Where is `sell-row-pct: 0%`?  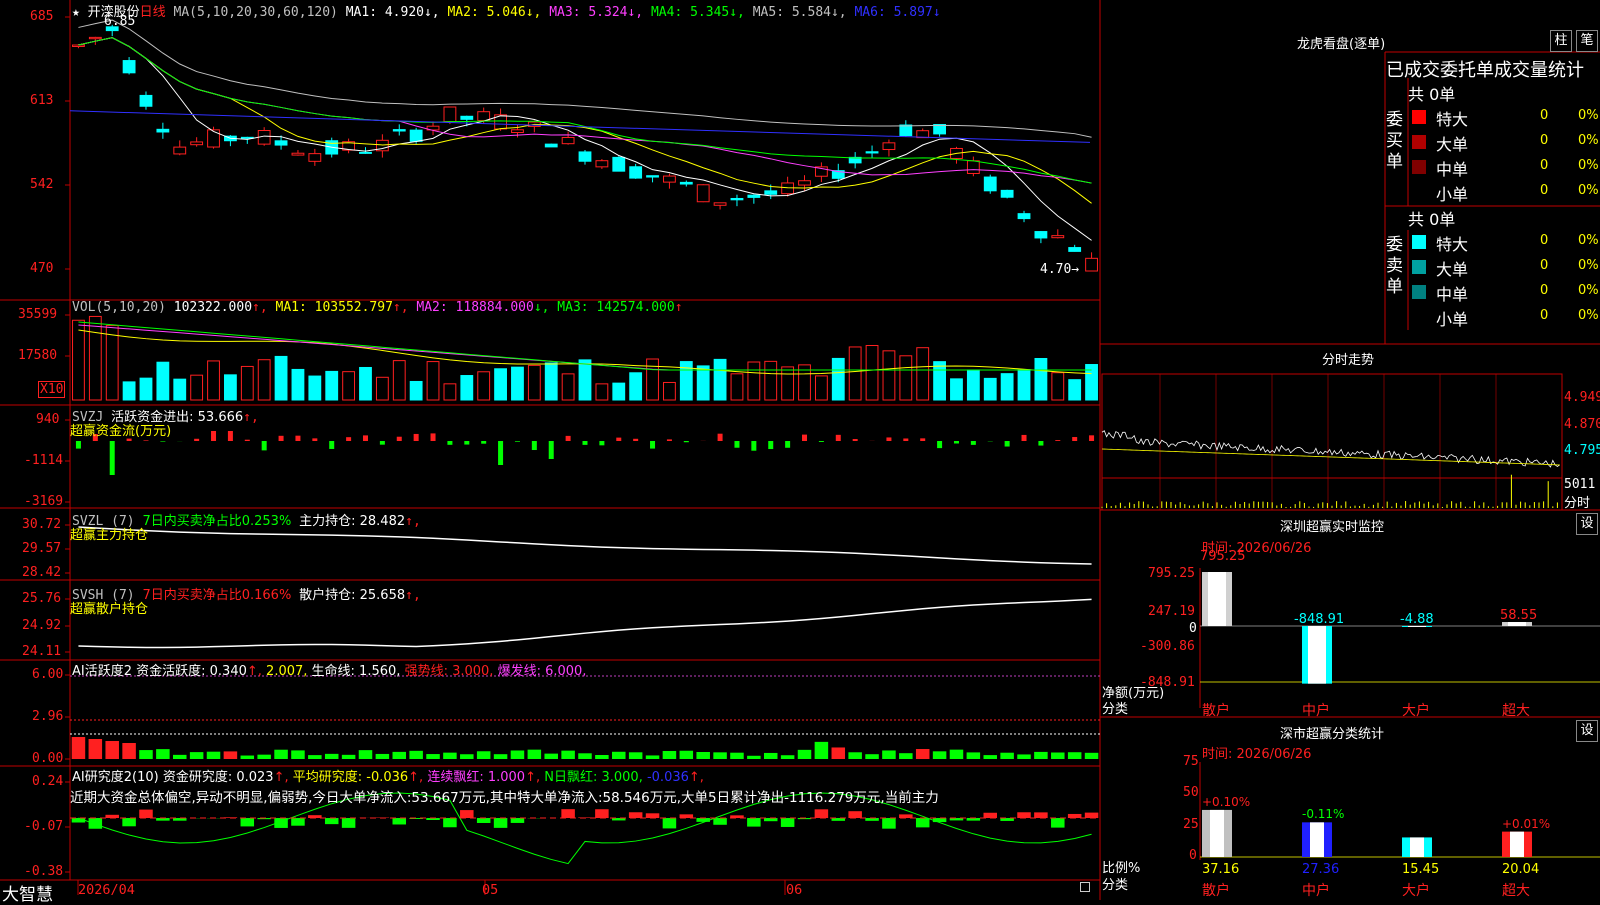
sell-row-pct: 0% is located at coordinates (1588, 265).